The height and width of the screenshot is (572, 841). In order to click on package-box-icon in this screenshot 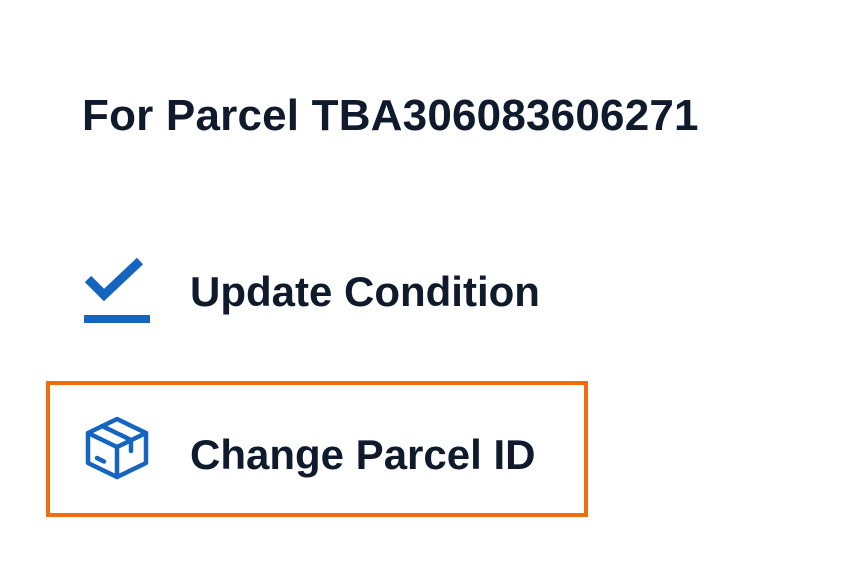, I will do `click(117, 448)`.